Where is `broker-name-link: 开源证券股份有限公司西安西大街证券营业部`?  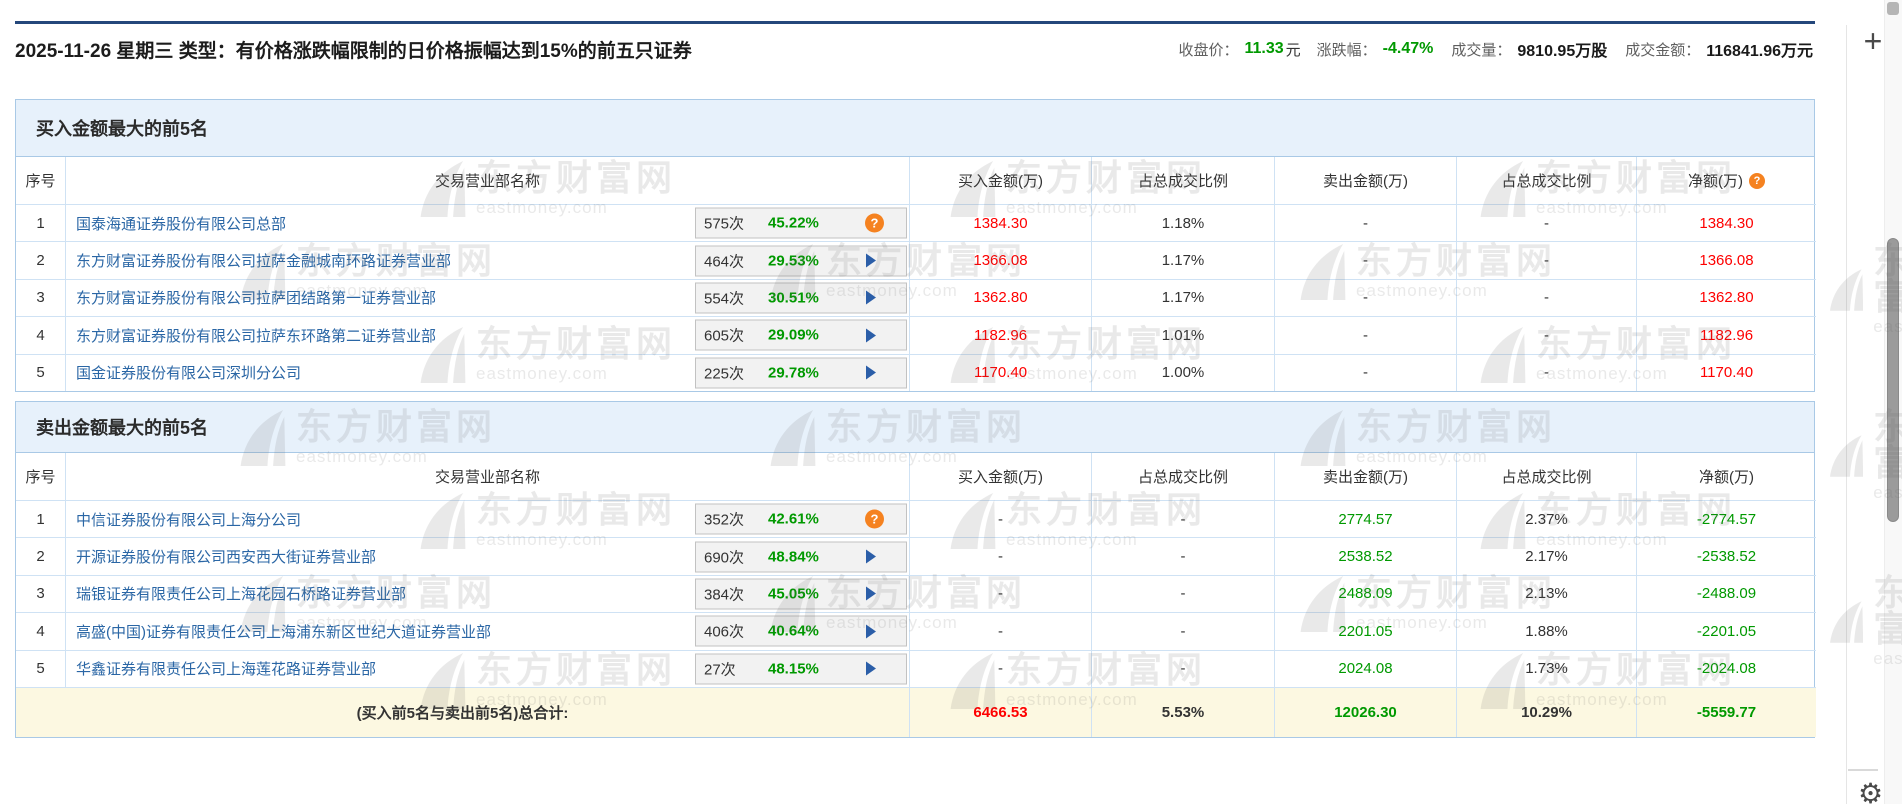 broker-name-link: 开源证券股份有限公司西安西大街证券营业部 is located at coordinates (226, 556).